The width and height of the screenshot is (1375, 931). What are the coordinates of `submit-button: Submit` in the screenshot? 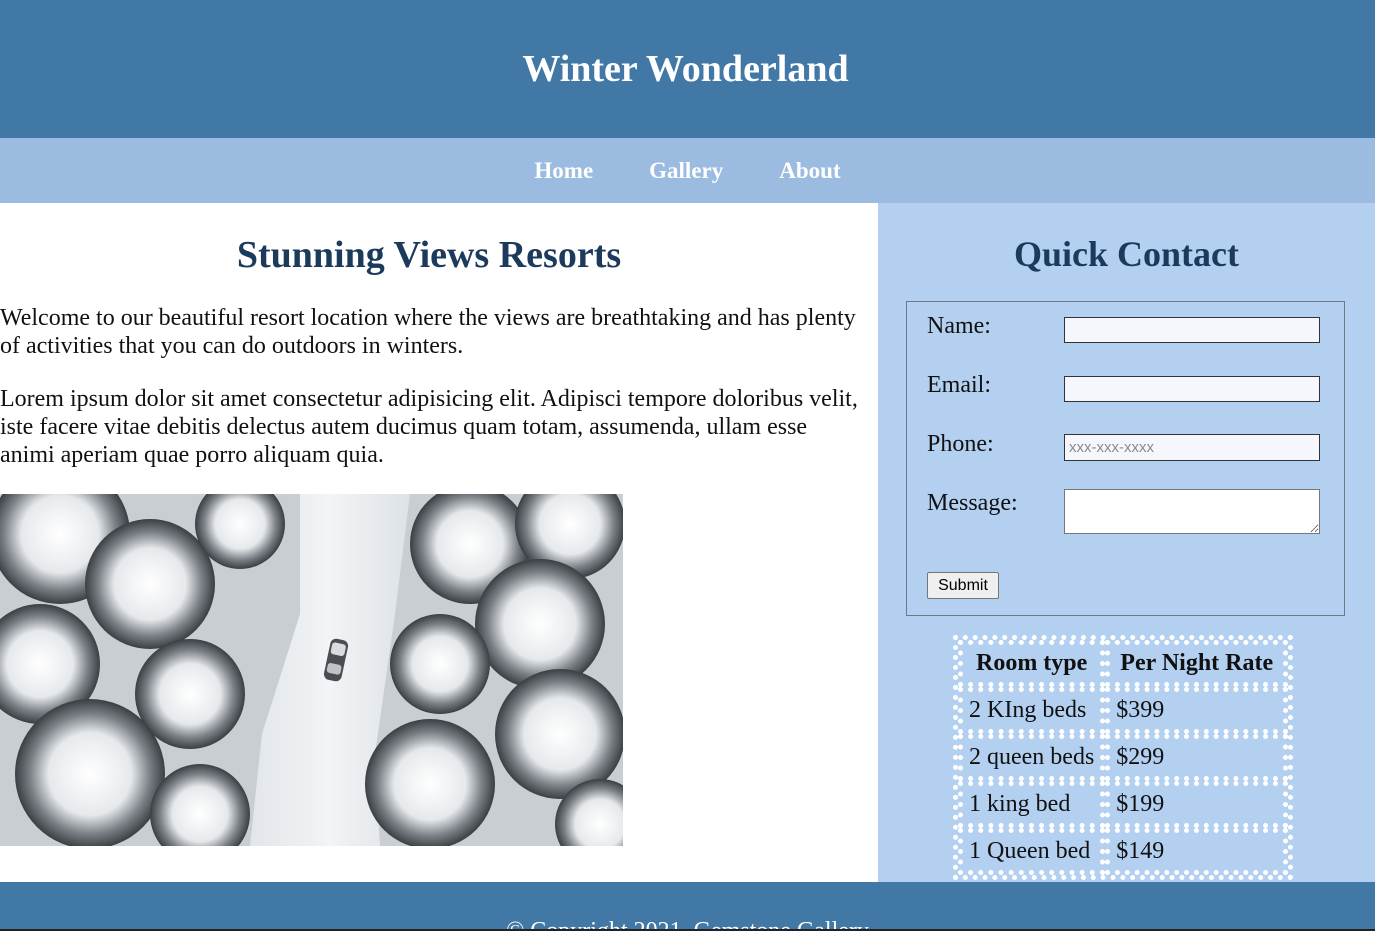 It's located at (963, 585).